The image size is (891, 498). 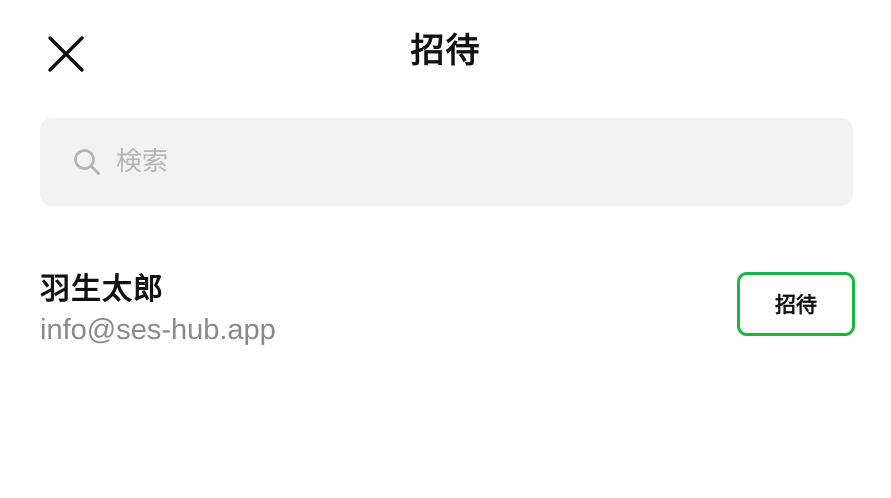 I want to click on user-email: info@ses-hub.app, so click(x=158, y=330).